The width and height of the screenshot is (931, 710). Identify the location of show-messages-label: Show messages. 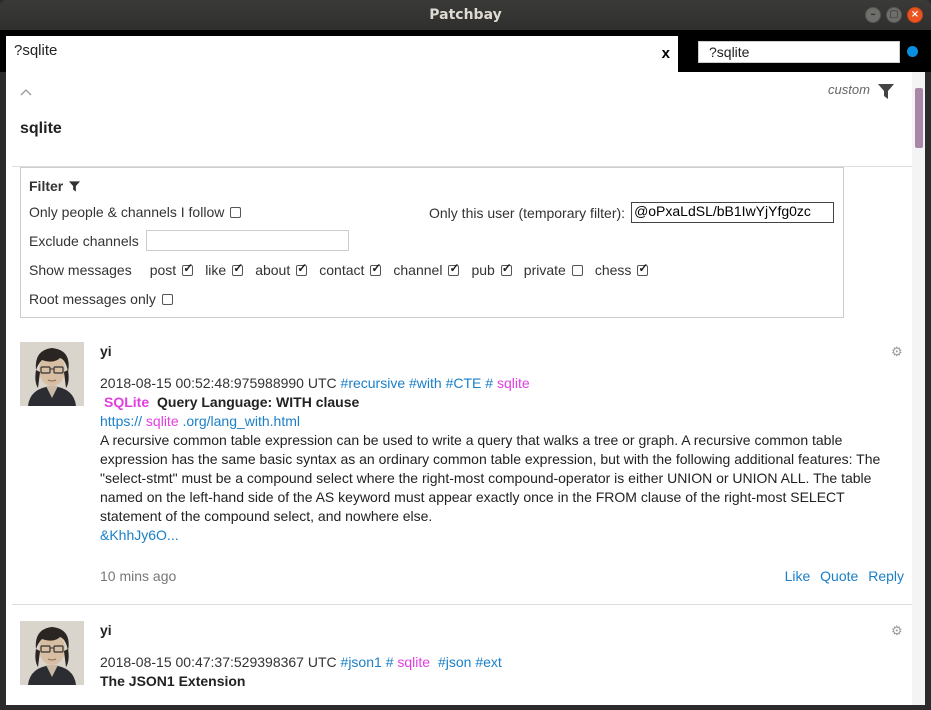
(80, 270).